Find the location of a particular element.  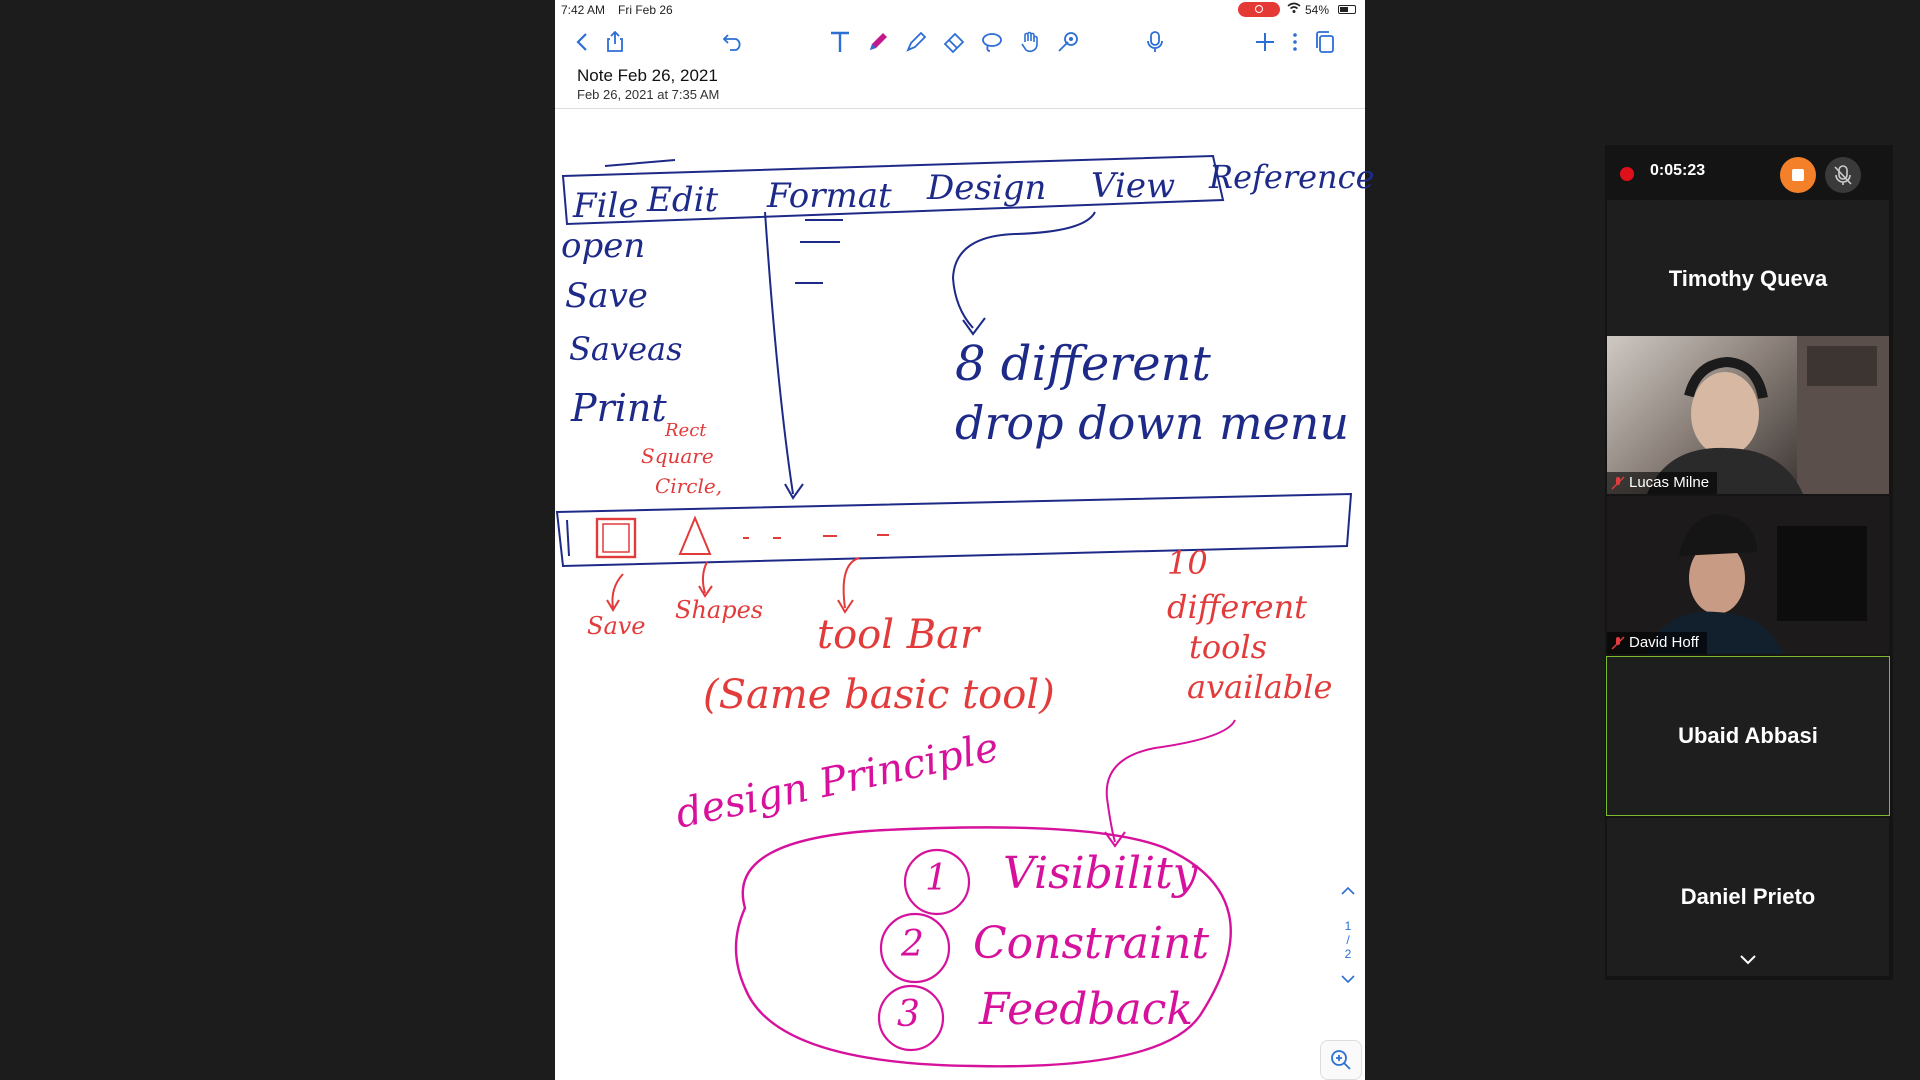

wifi-icon is located at coordinates (1294, 9).